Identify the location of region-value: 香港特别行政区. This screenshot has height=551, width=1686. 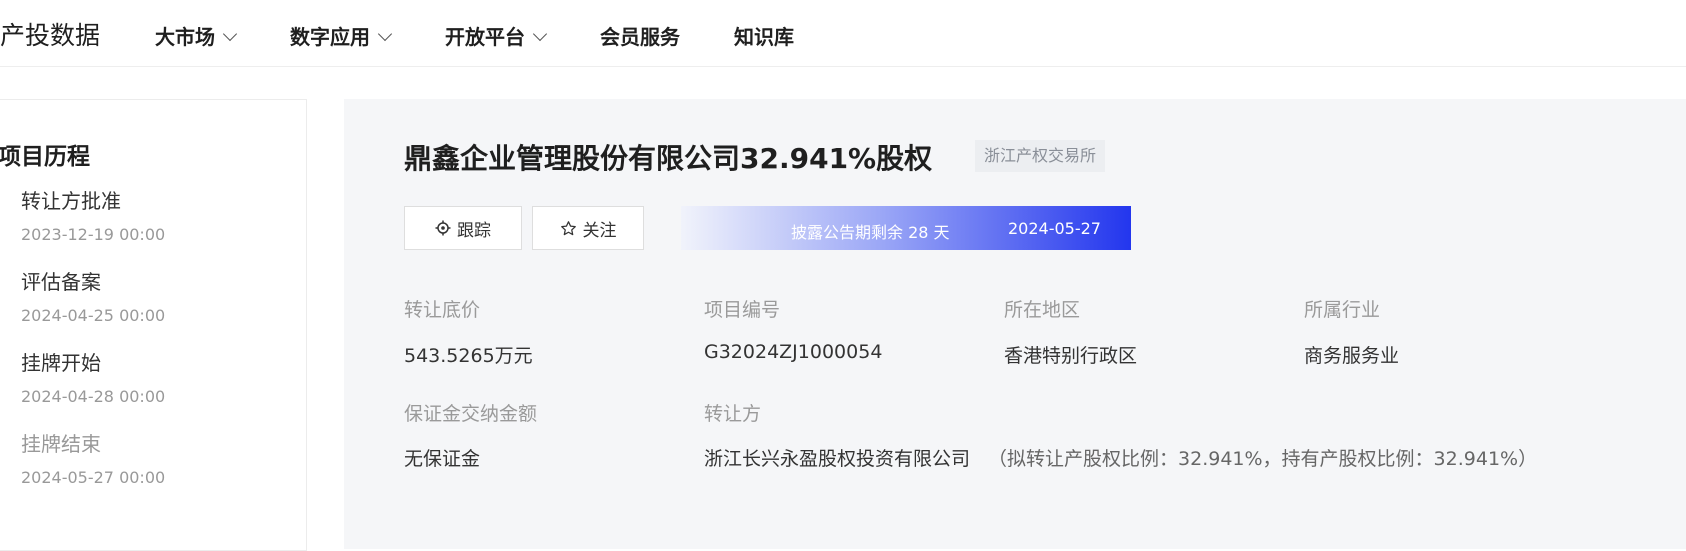
(1071, 356).